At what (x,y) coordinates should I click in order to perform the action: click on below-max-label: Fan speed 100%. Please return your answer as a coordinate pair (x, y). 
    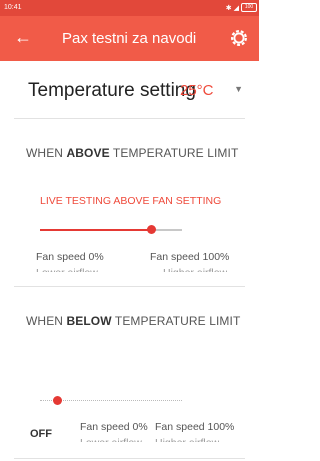
    Looking at the image, I should click on (195, 427).